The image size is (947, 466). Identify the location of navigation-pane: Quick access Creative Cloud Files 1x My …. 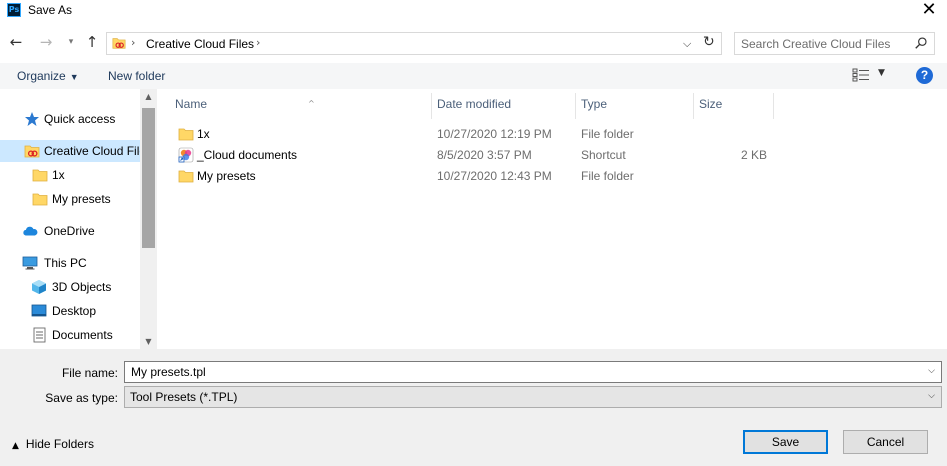
(78, 219).